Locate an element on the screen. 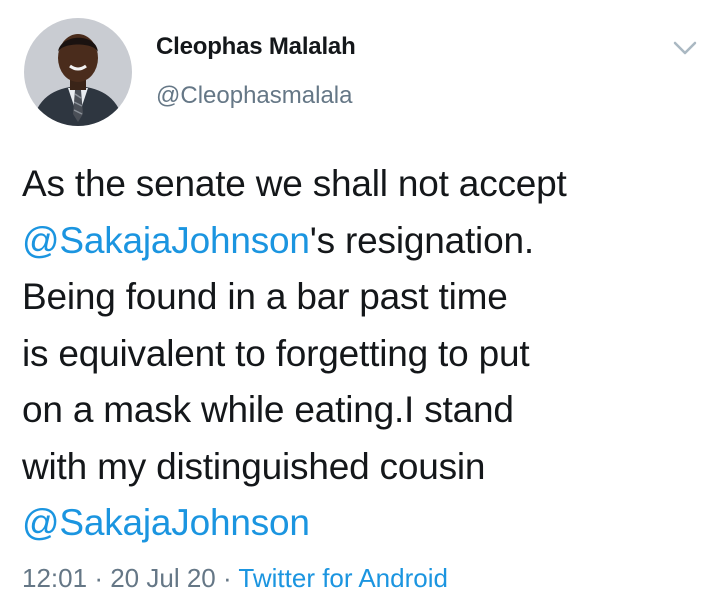 This screenshot has height=612, width=720. tweet-text-fragment: 's resignation. is located at coordinates (421, 240).